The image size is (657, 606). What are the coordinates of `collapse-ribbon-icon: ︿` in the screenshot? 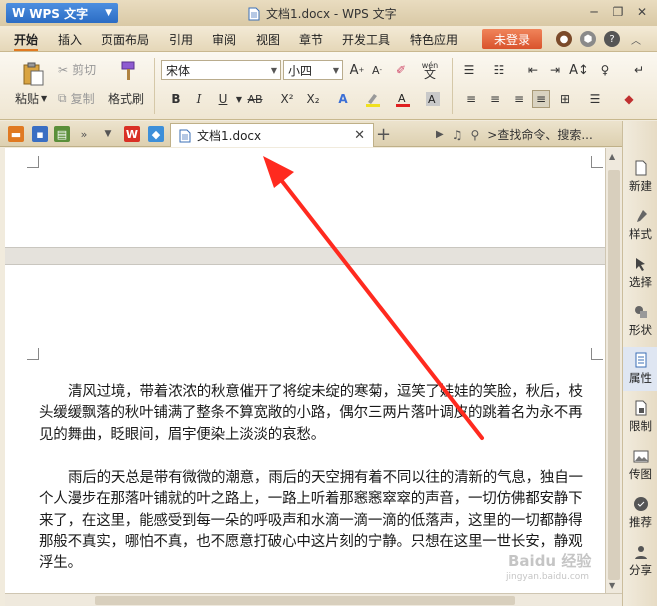 It's located at (636, 39).